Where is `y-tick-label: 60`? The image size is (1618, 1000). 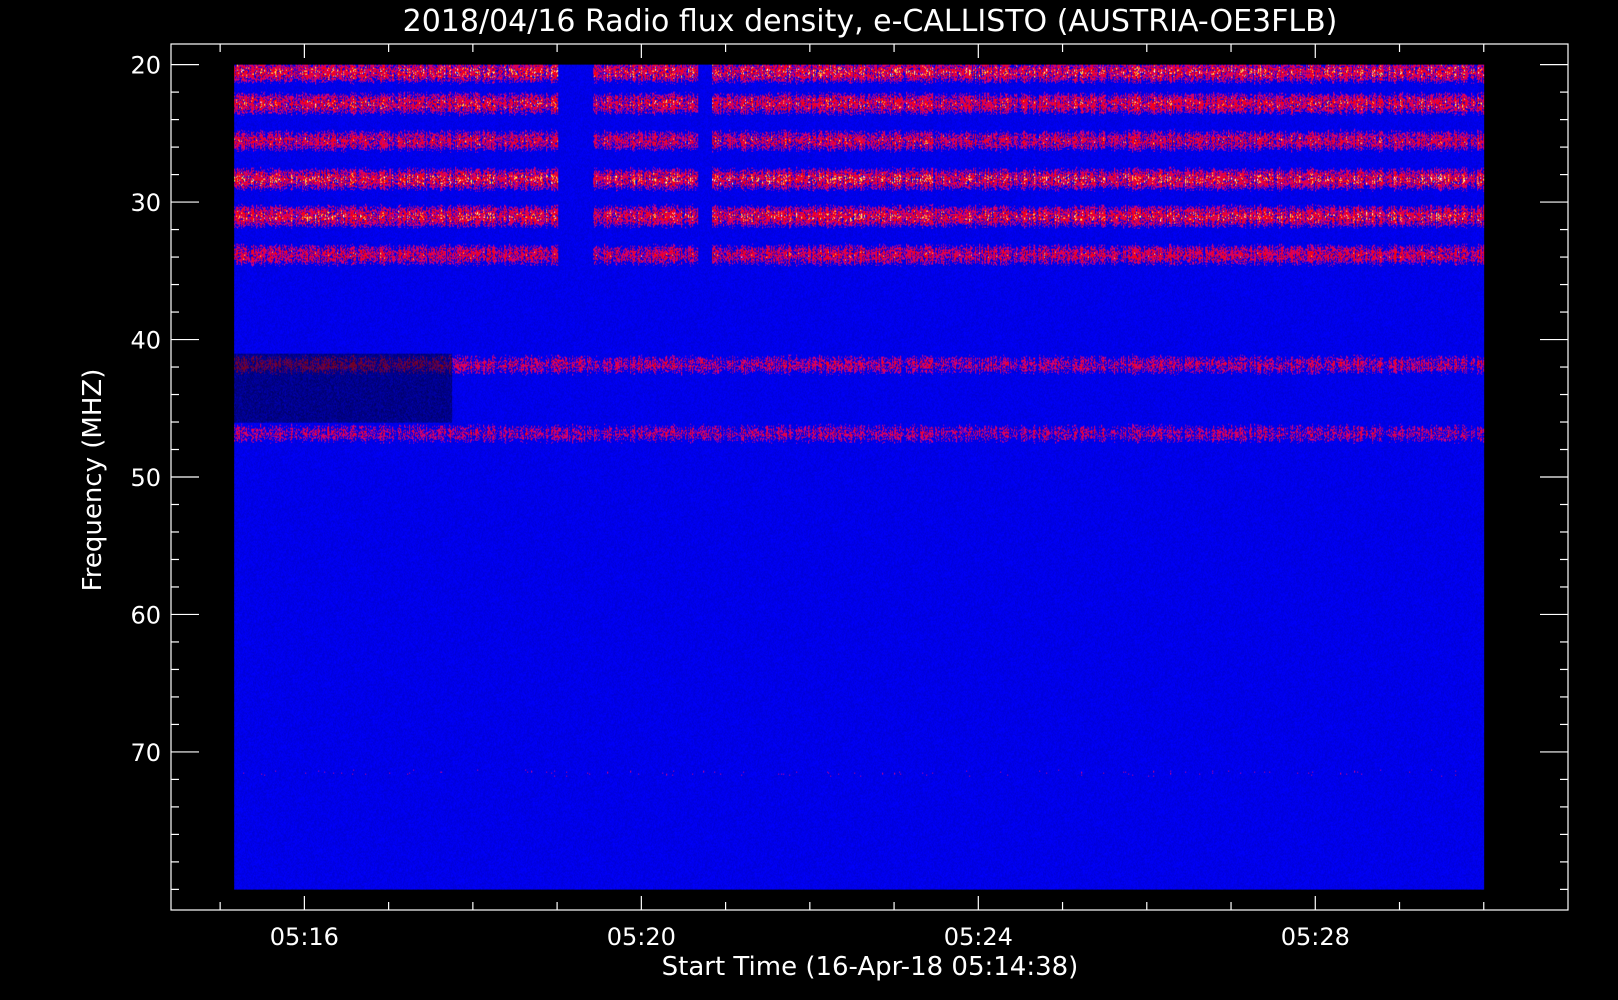
y-tick-label: 60 is located at coordinates (145, 615).